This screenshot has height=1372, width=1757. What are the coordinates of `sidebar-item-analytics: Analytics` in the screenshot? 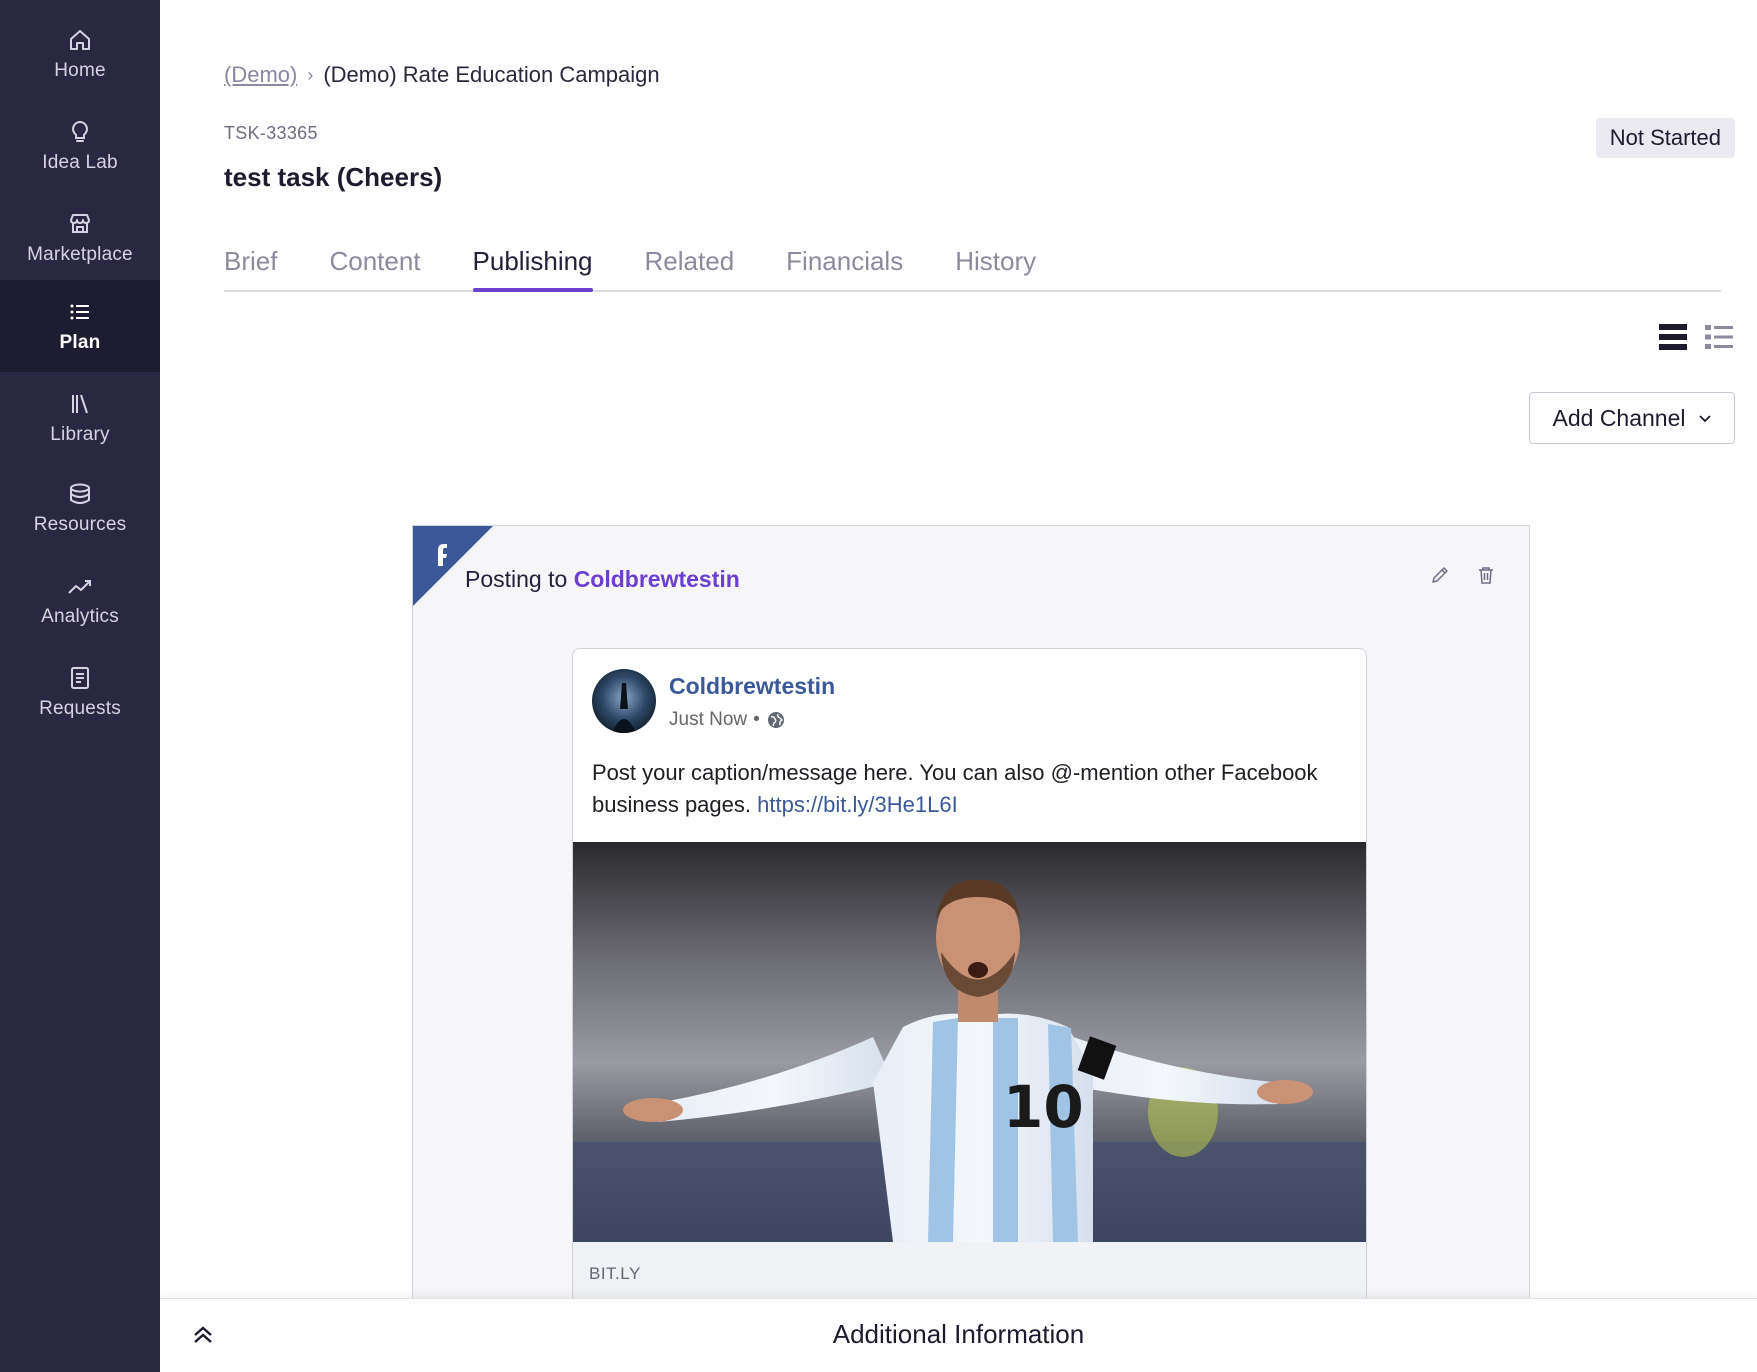 It's located at (80, 600).